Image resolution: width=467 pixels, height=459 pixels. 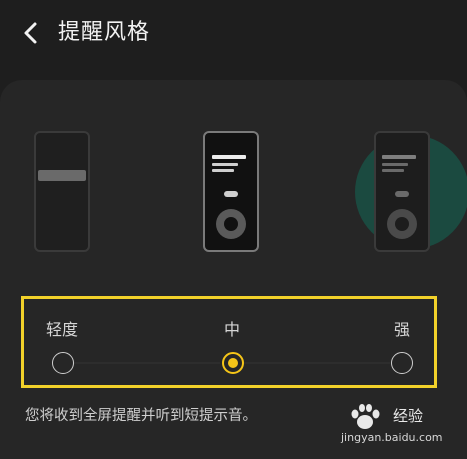 What do you see at coordinates (104, 32) in the screenshot?
I see `page-title: 提醒风格` at bounding box center [104, 32].